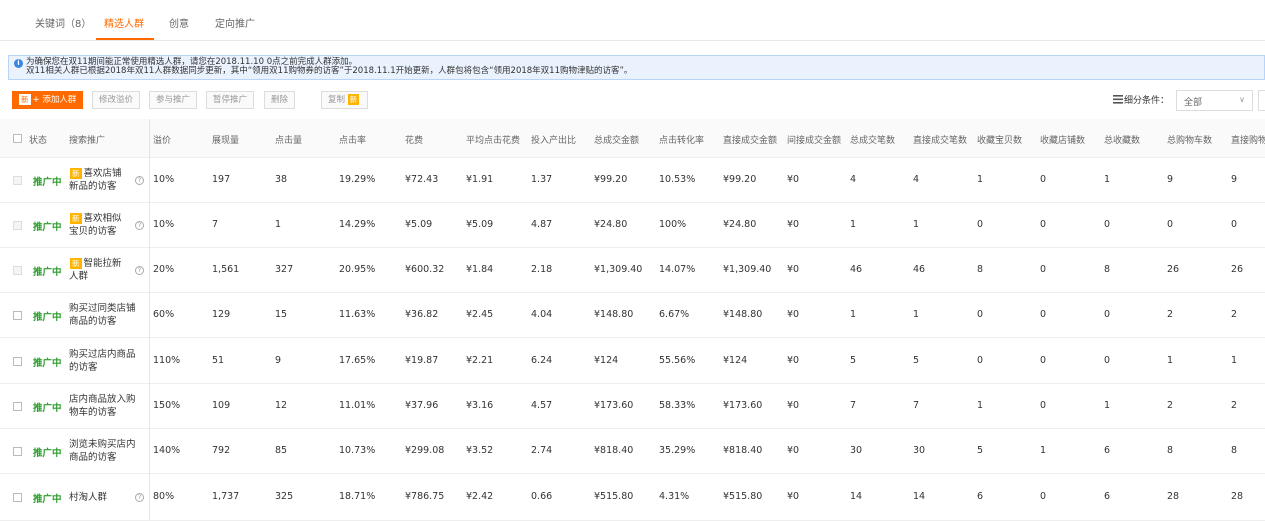 The image size is (1265, 521). I want to click on delete-button: 删除, so click(280, 100).